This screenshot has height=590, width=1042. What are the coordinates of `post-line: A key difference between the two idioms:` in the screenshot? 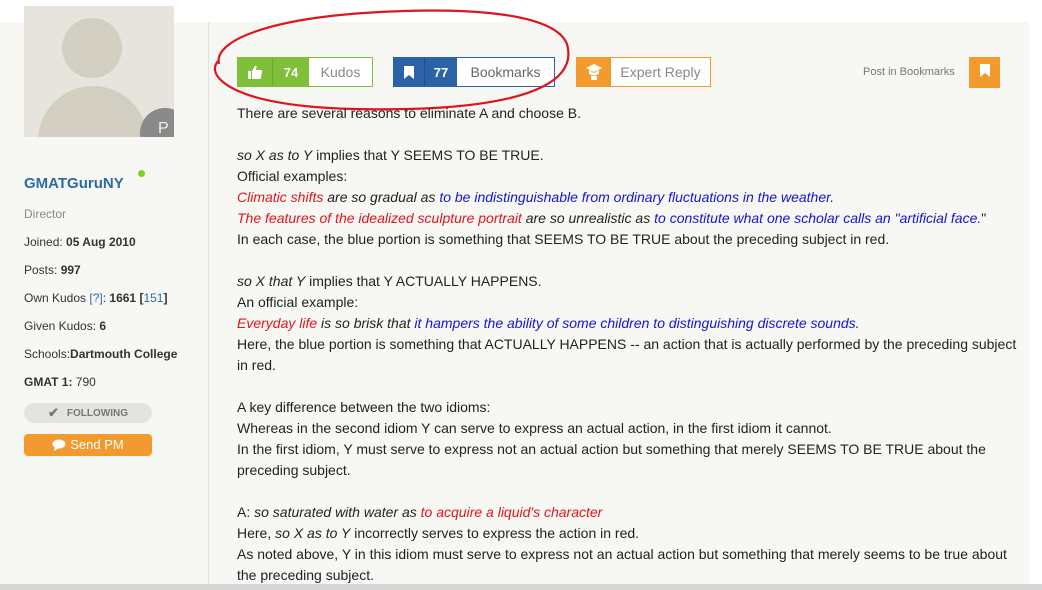 It's located at (364, 407).